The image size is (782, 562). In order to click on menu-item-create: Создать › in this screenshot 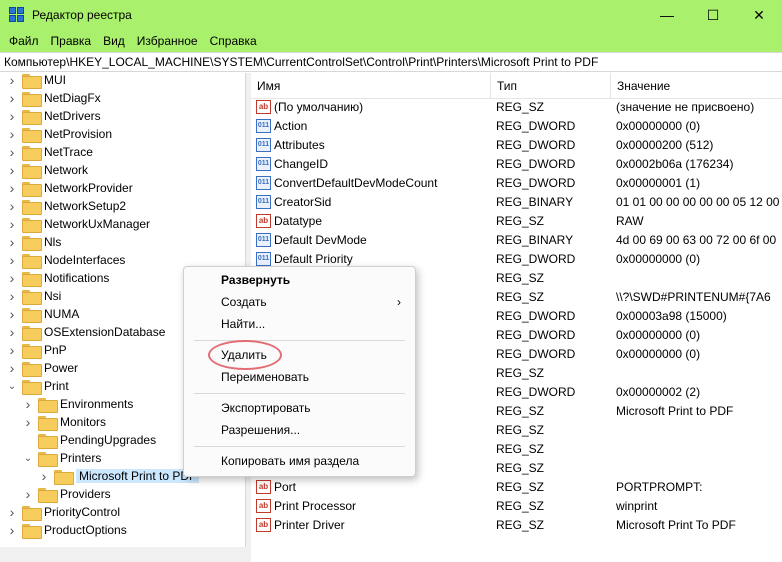, I will do `click(299, 302)`.